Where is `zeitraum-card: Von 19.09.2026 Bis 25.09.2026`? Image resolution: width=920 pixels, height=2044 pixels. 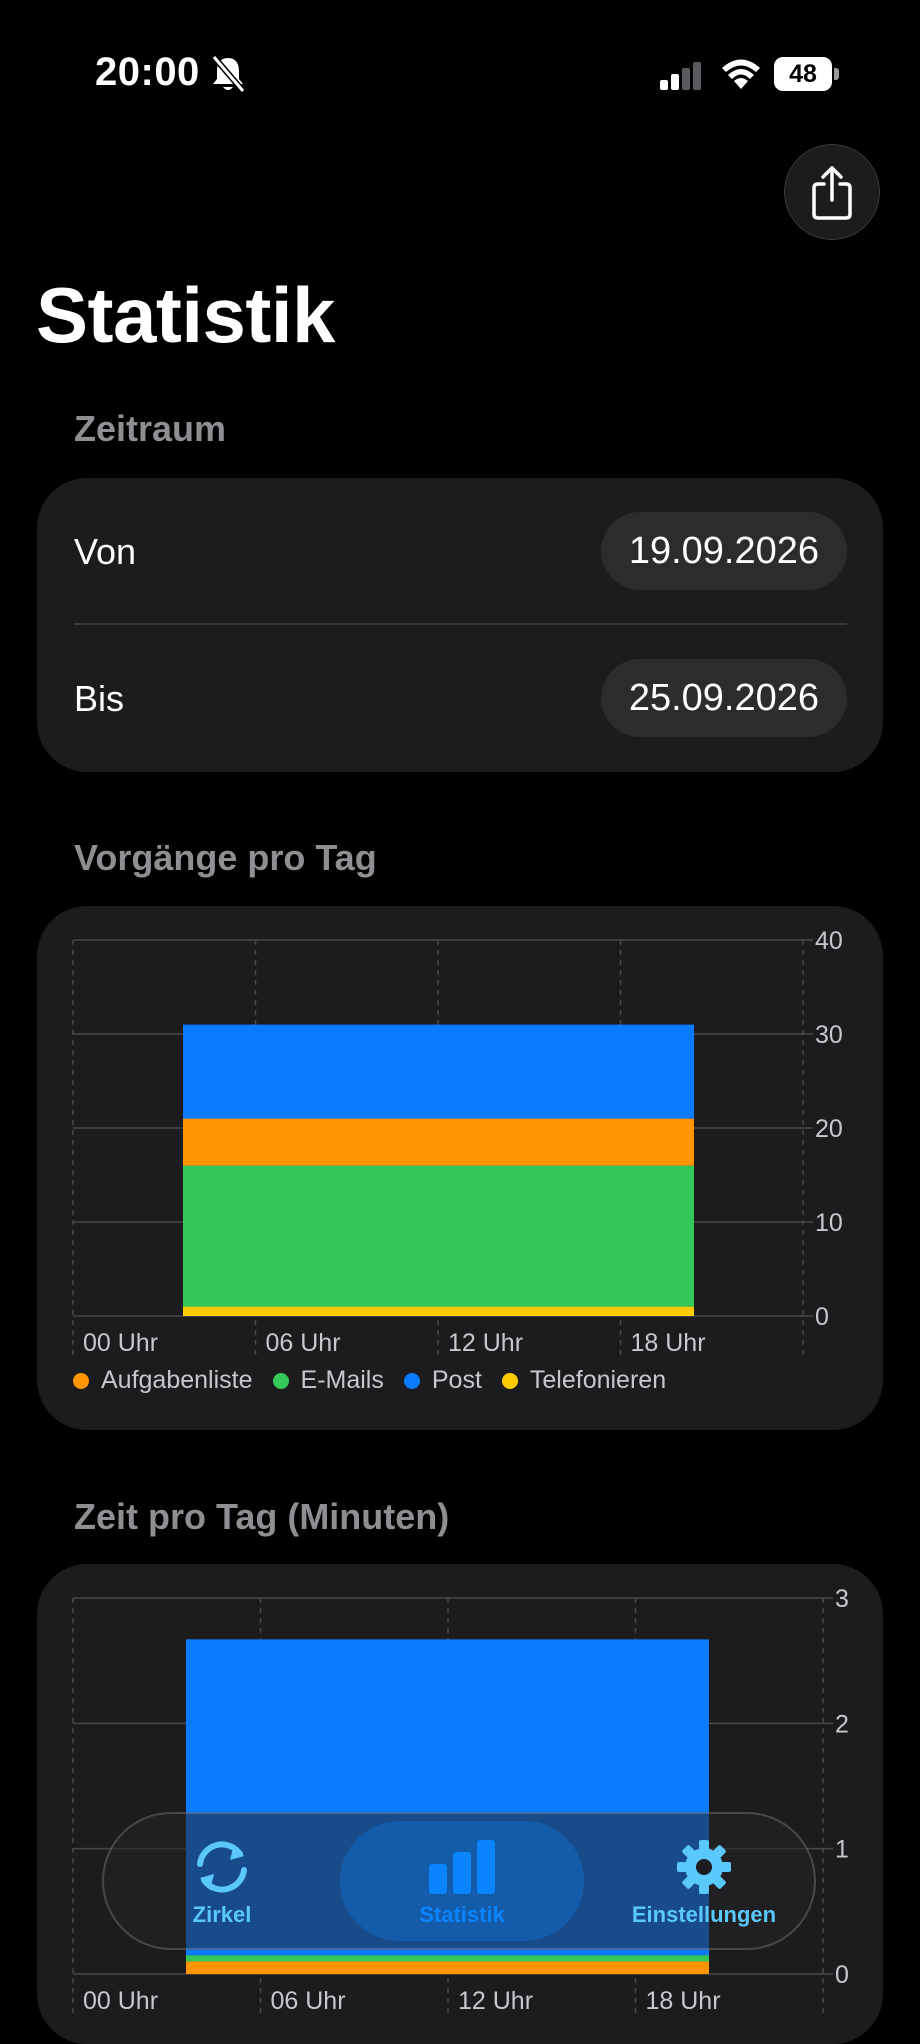
zeitraum-card: Von 19.09.2026 Bis 25.09.2026 is located at coordinates (460, 625).